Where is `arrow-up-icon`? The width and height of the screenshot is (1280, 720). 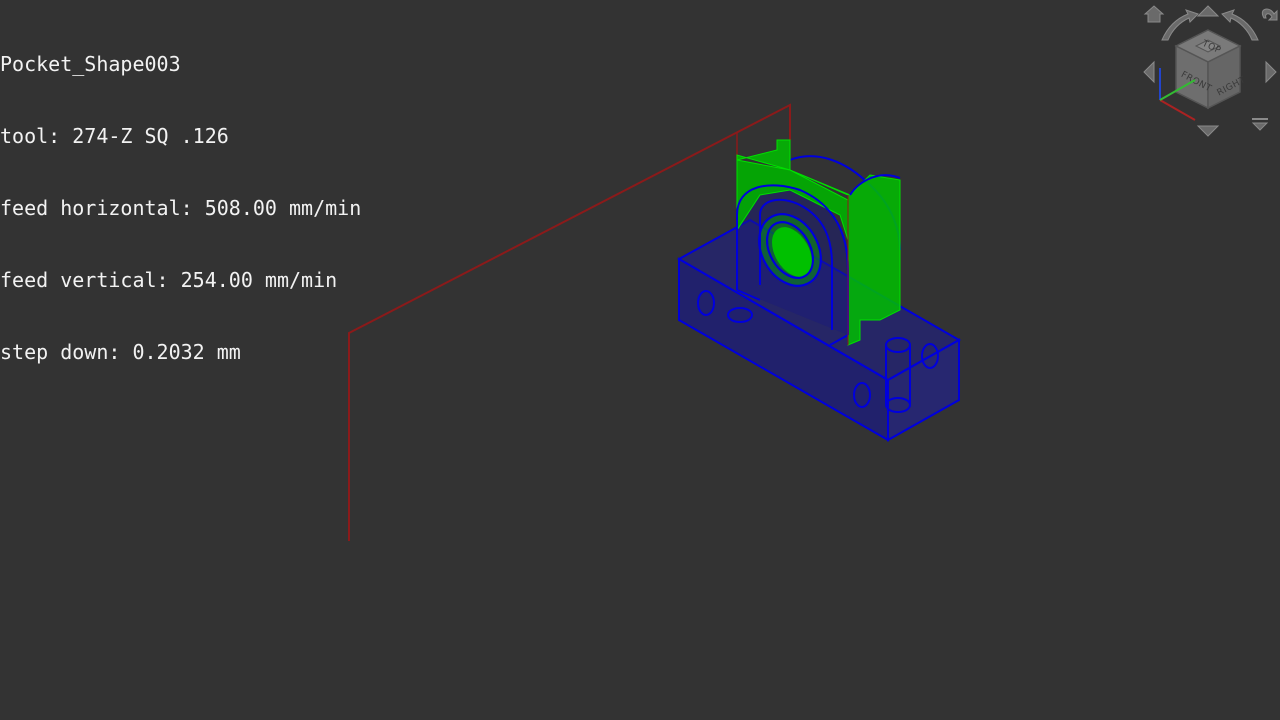
arrow-up-icon is located at coordinates (1208, 11).